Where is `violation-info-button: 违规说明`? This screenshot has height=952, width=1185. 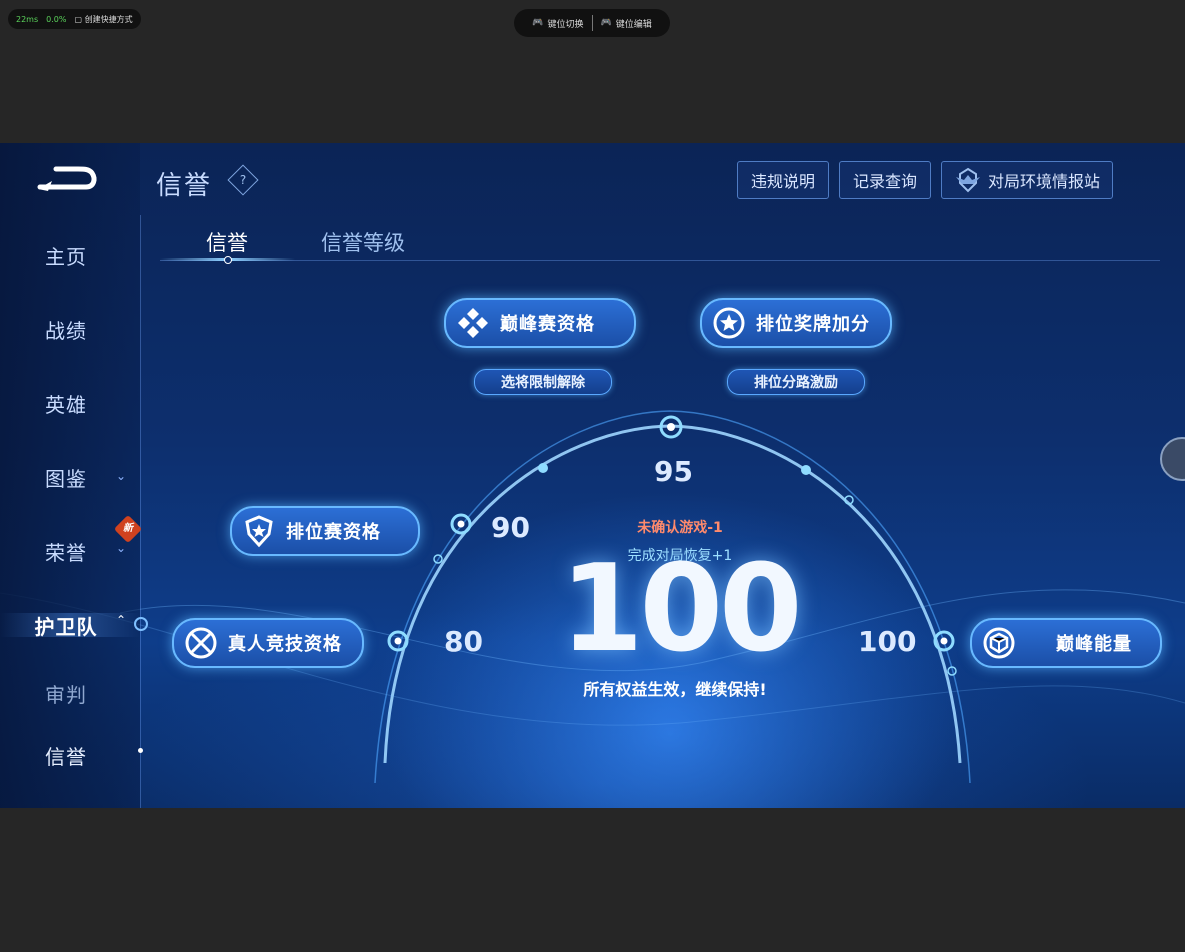 violation-info-button: 违规说明 is located at coordinates (783, 180).